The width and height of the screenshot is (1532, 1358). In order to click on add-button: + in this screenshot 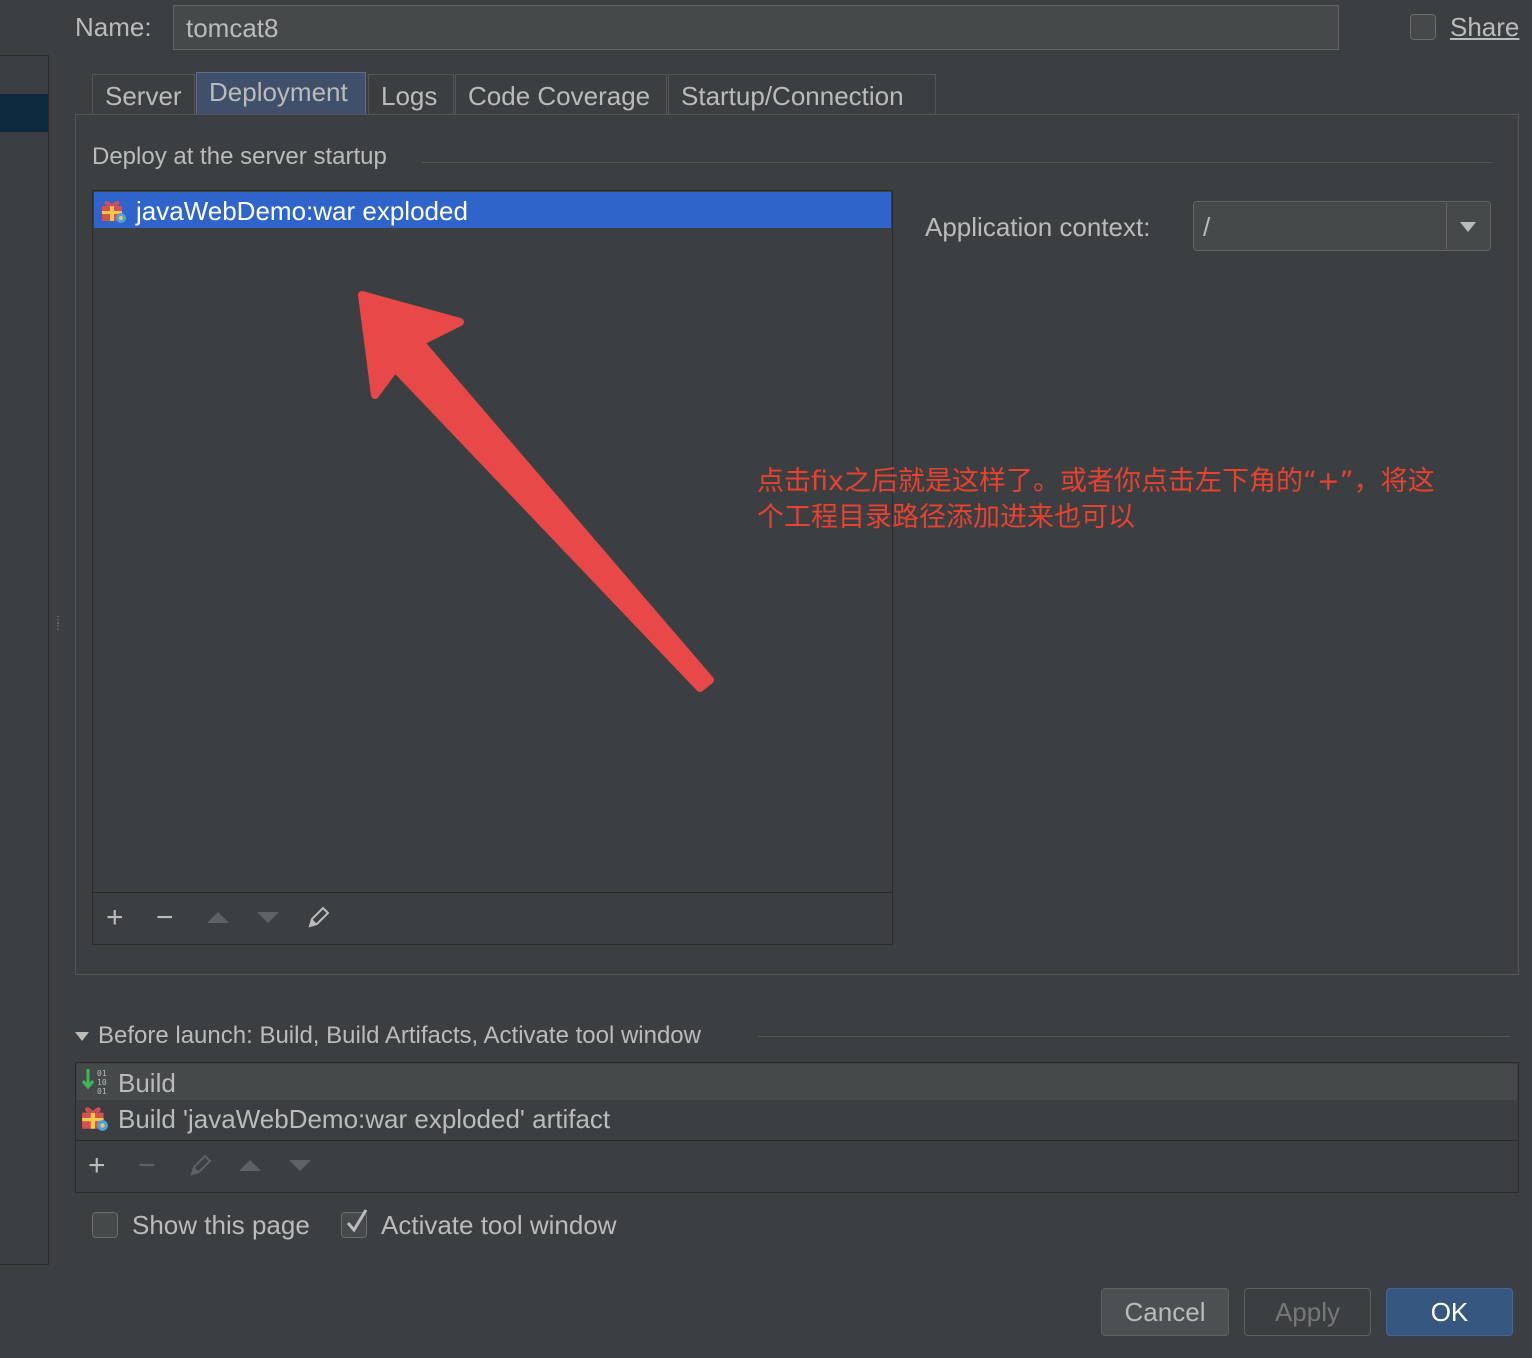, I will do `click(115, 918)`.